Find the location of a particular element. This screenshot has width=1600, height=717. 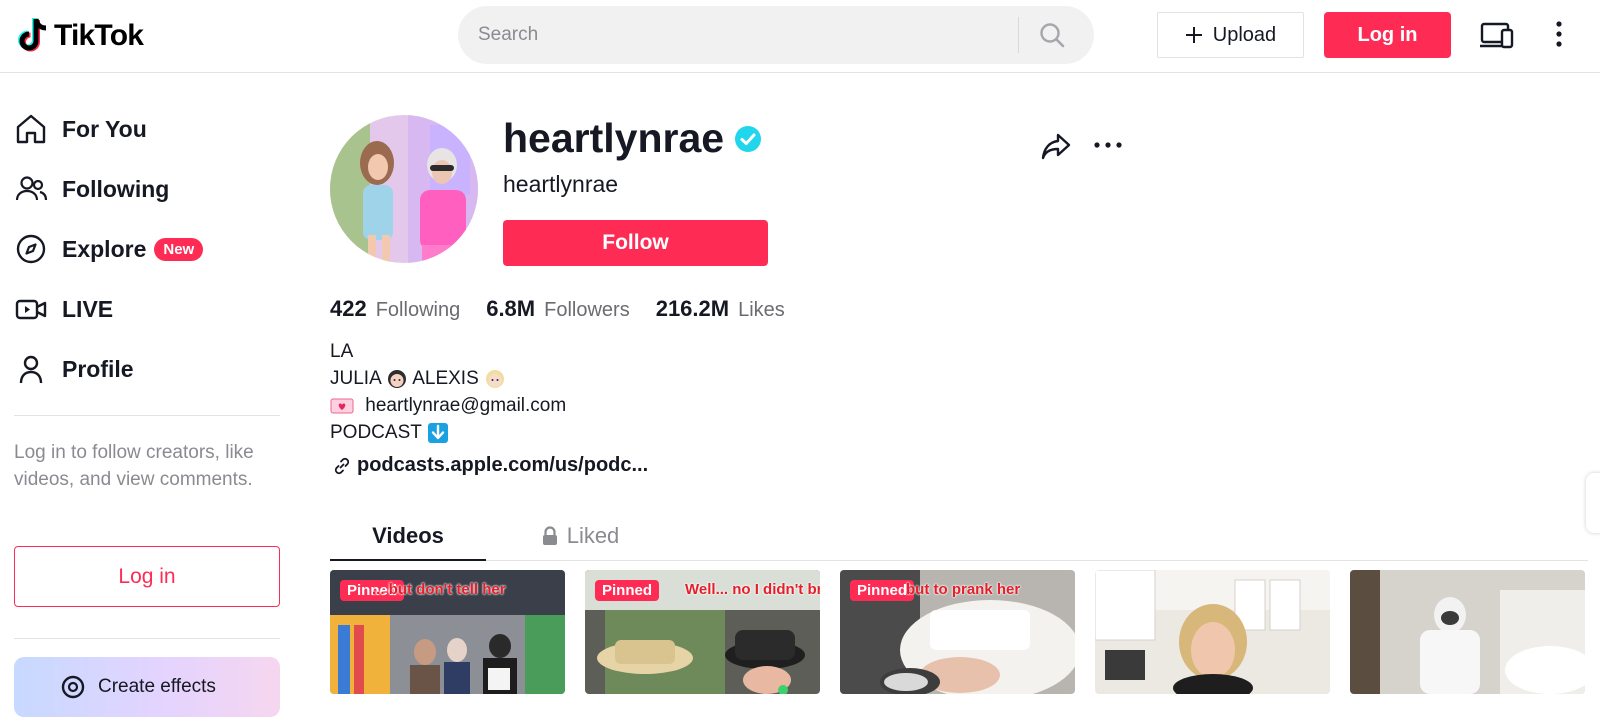

sidebar-item-label: LIVE is located at coordinates (88, 308).